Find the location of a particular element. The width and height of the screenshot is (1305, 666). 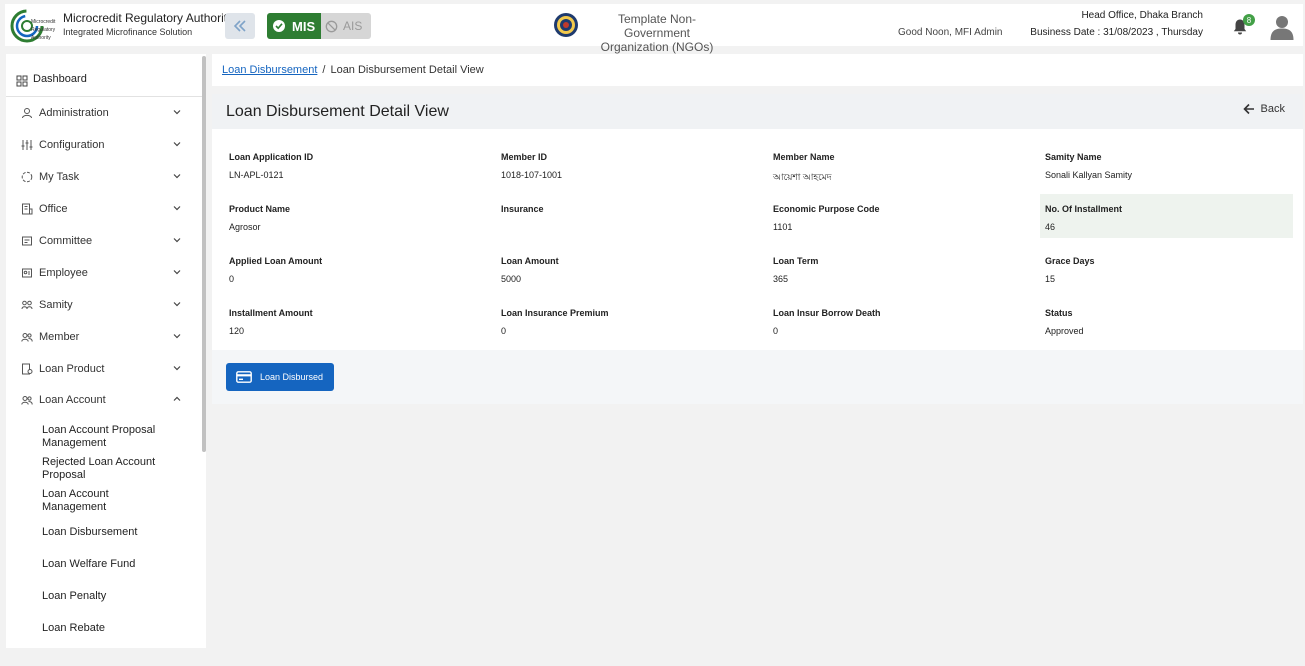

sidebar-item-committee: Committee is located at coordinates (104, 241).